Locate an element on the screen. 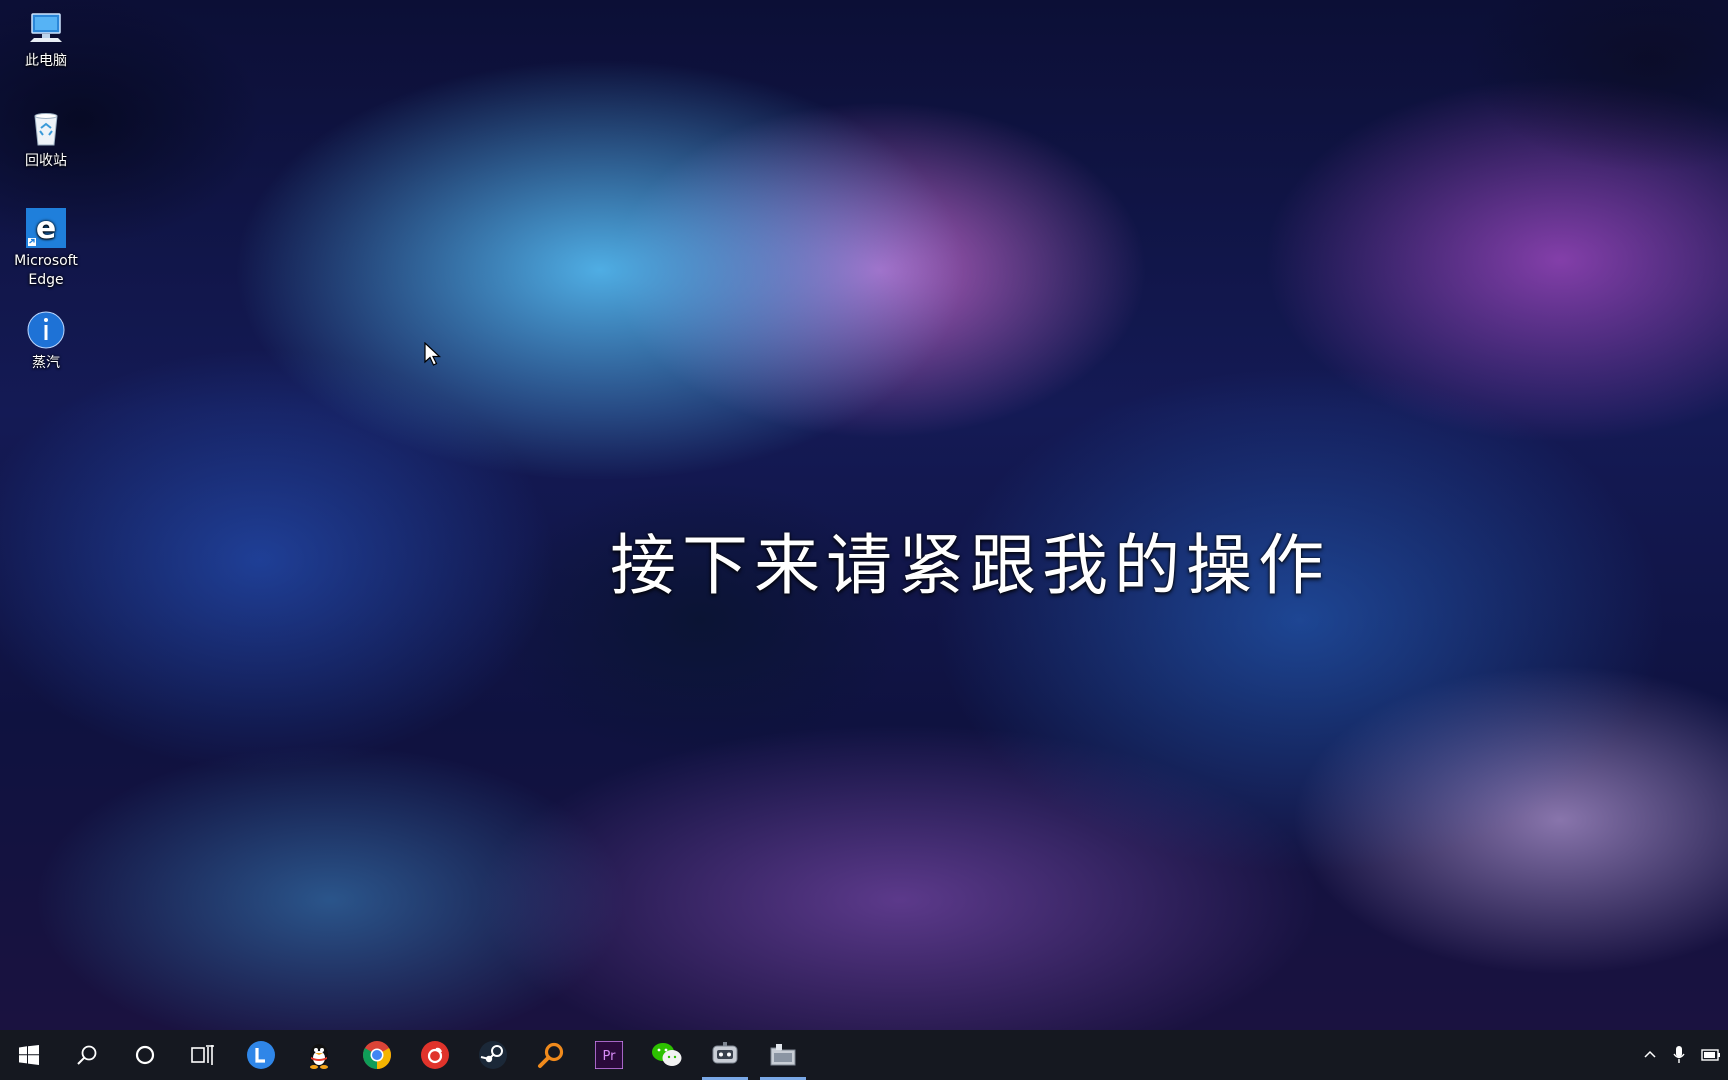  desktop-icon-label: 回收站 is located at coordinates (46, 161).